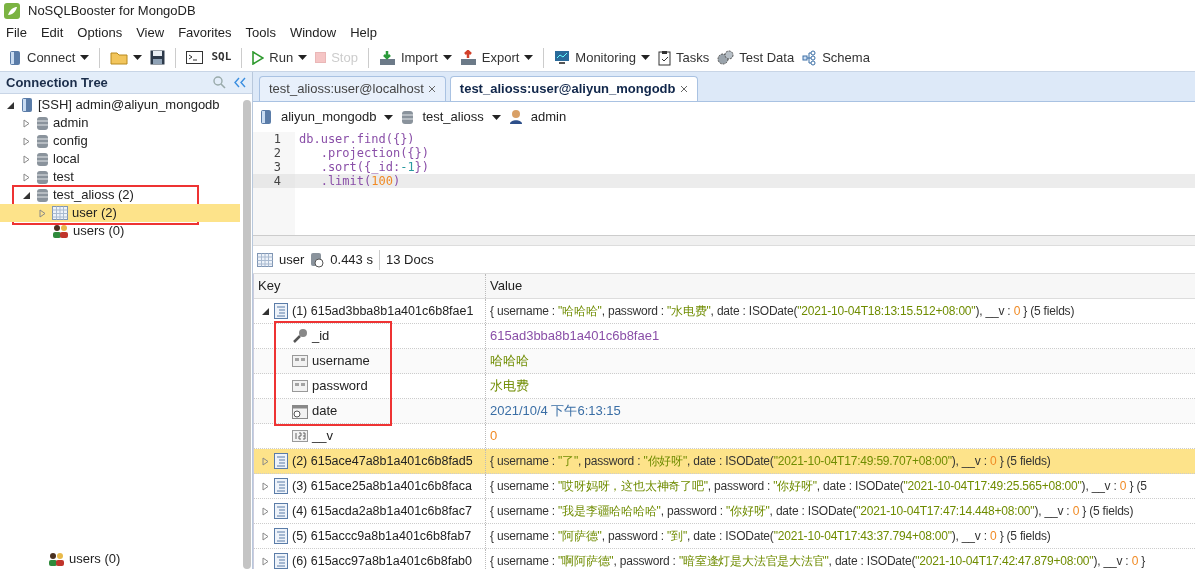  What do you see at coordinates (120, 177) in the screenshot?
I see `tree-item: test` at bounding box center [120, 177].